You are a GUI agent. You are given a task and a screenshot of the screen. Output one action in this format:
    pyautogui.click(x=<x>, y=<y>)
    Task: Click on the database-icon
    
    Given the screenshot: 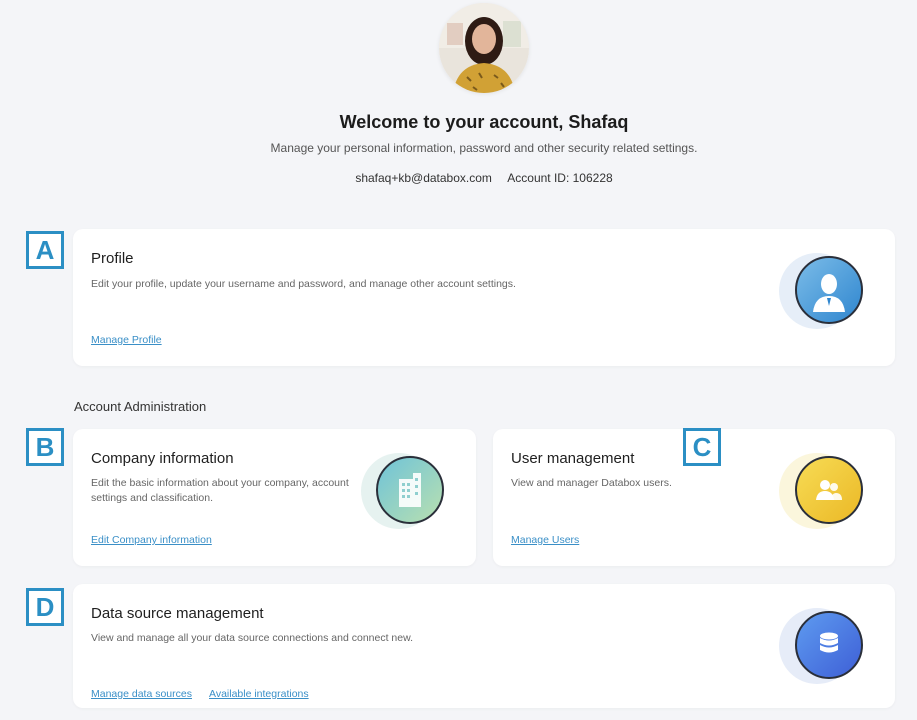 What is the action you would take?
    pyautogui.click(x=829, y=645)
    